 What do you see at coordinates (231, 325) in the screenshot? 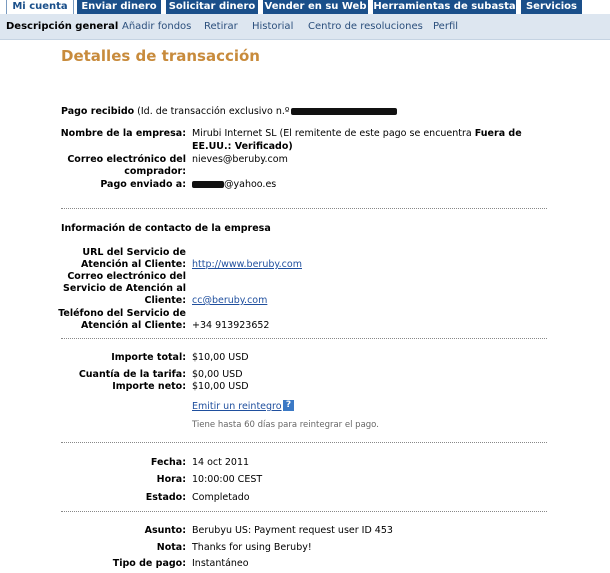
I see `support-phone-value: +34 913923652` at bounding box center [231, 325].